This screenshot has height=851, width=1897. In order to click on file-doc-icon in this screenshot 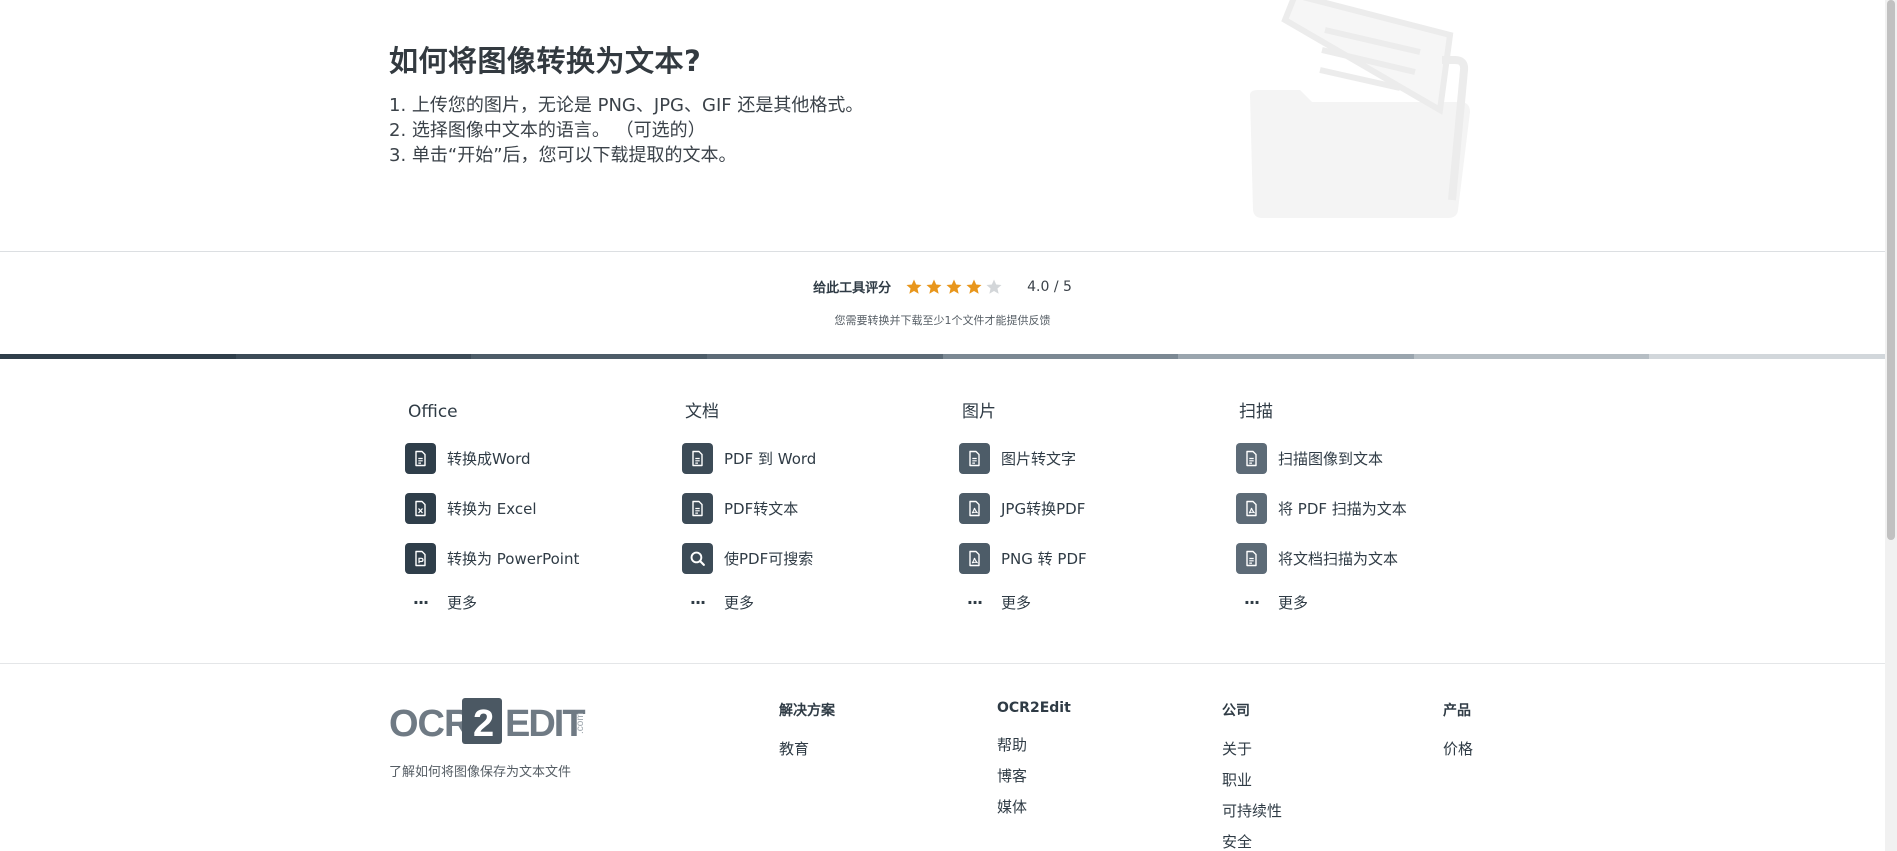, I will do `click(697, 458)`.